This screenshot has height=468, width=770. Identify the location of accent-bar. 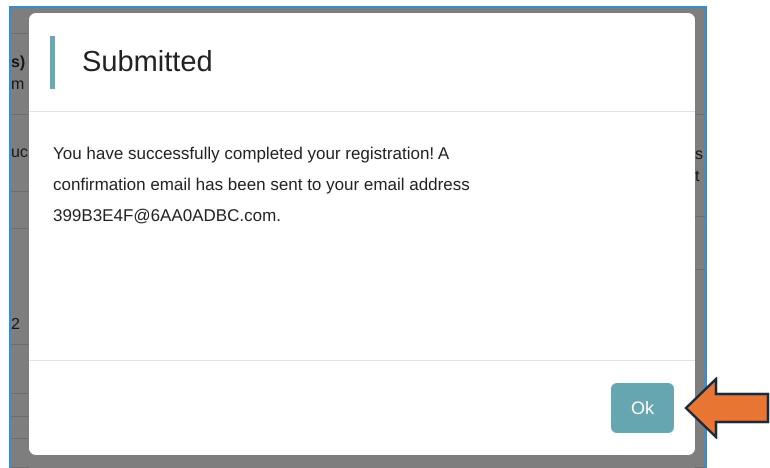
(52, 62).